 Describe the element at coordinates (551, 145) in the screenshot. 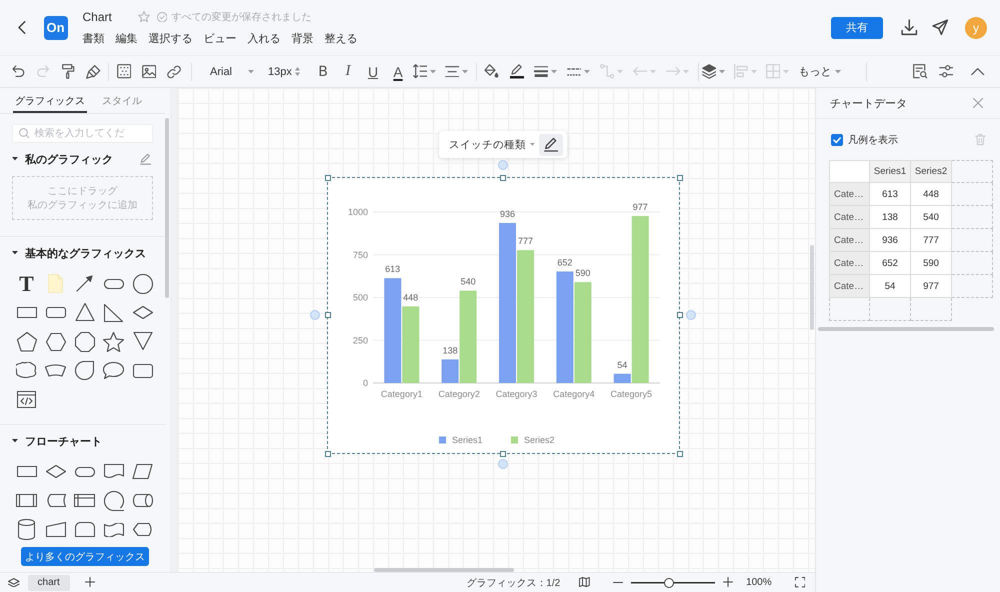

I see `edit-button` at that location.